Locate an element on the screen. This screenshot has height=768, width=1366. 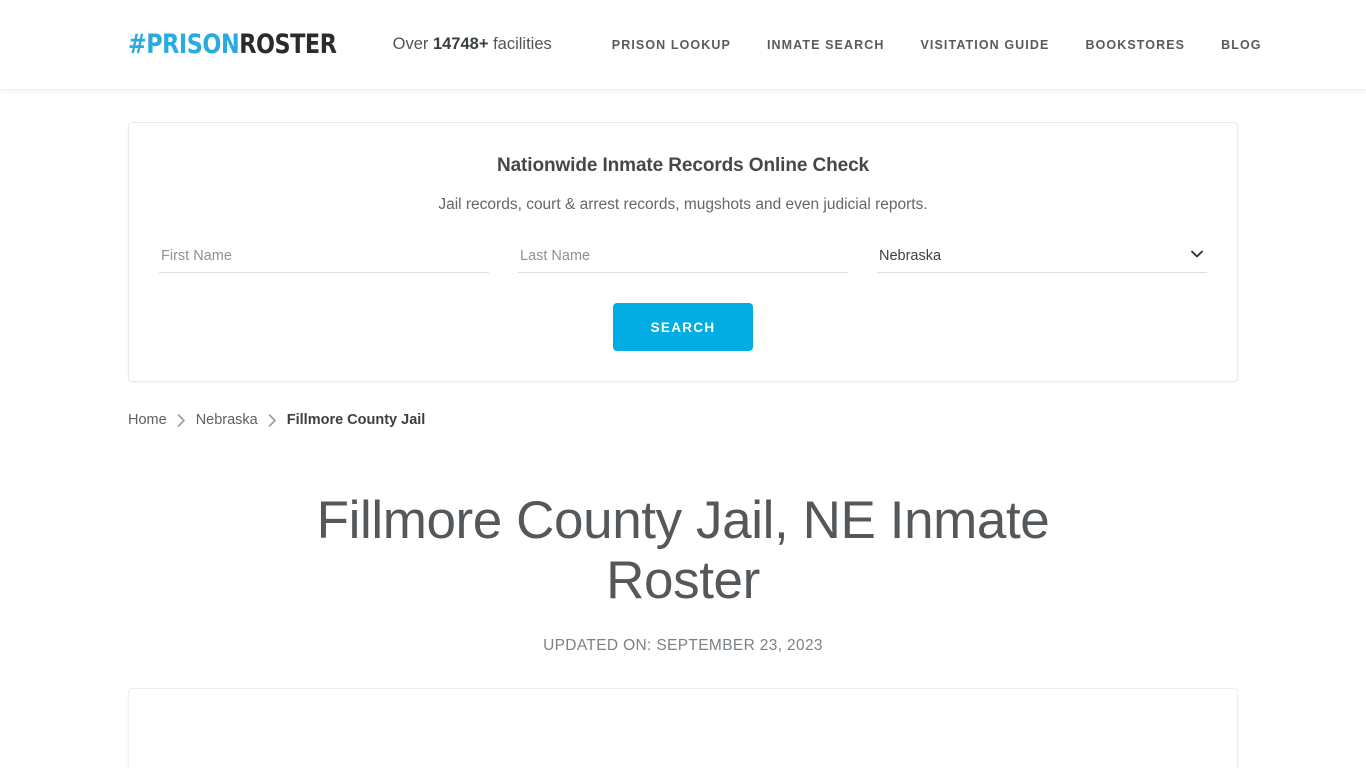
state-field: Nebraska is located at coordinates (1042, 257).